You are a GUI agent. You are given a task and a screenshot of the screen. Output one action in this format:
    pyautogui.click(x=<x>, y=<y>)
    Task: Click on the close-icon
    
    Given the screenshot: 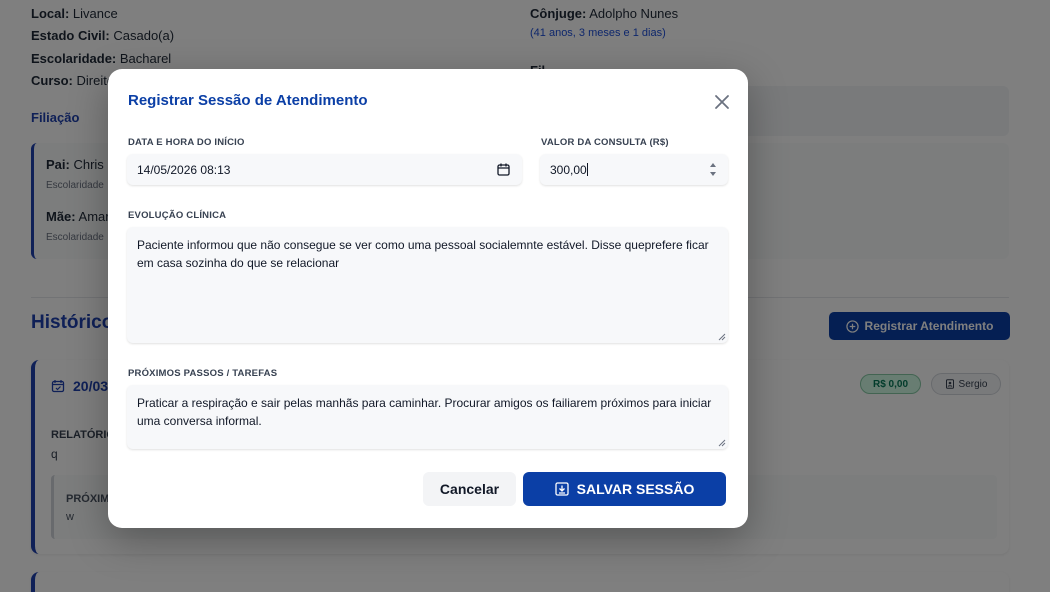 What is the action you would take?
    pyautogui.click(x=722, y=102)
    